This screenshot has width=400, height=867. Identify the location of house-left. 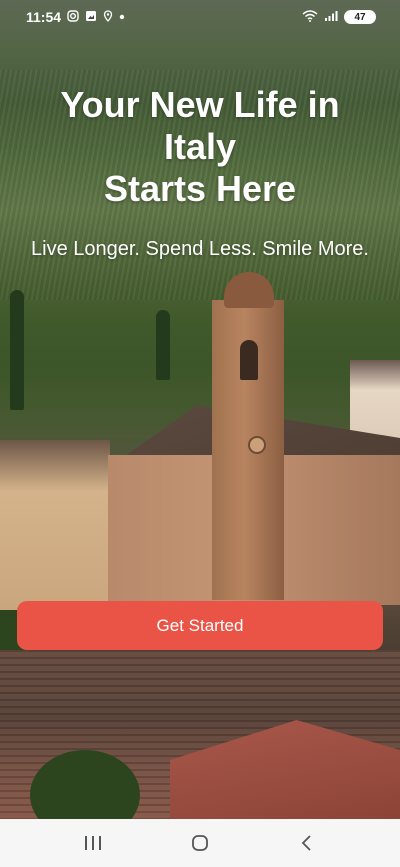
(55, 525).